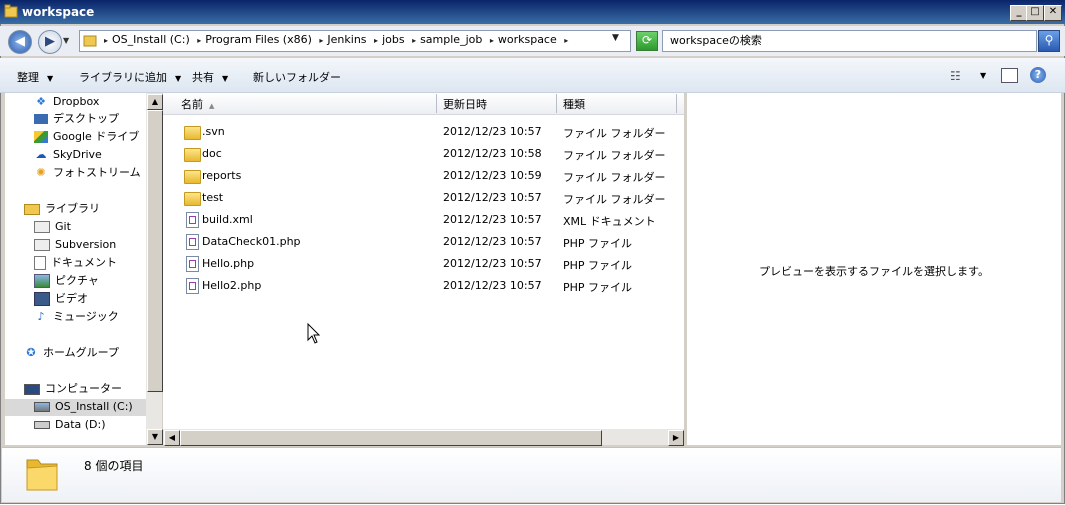 This screenshot has height=505, width=1065. Describe the element at coordinates (1009, 75) in the screenshot. I see `preview-pane-icon` at that location.